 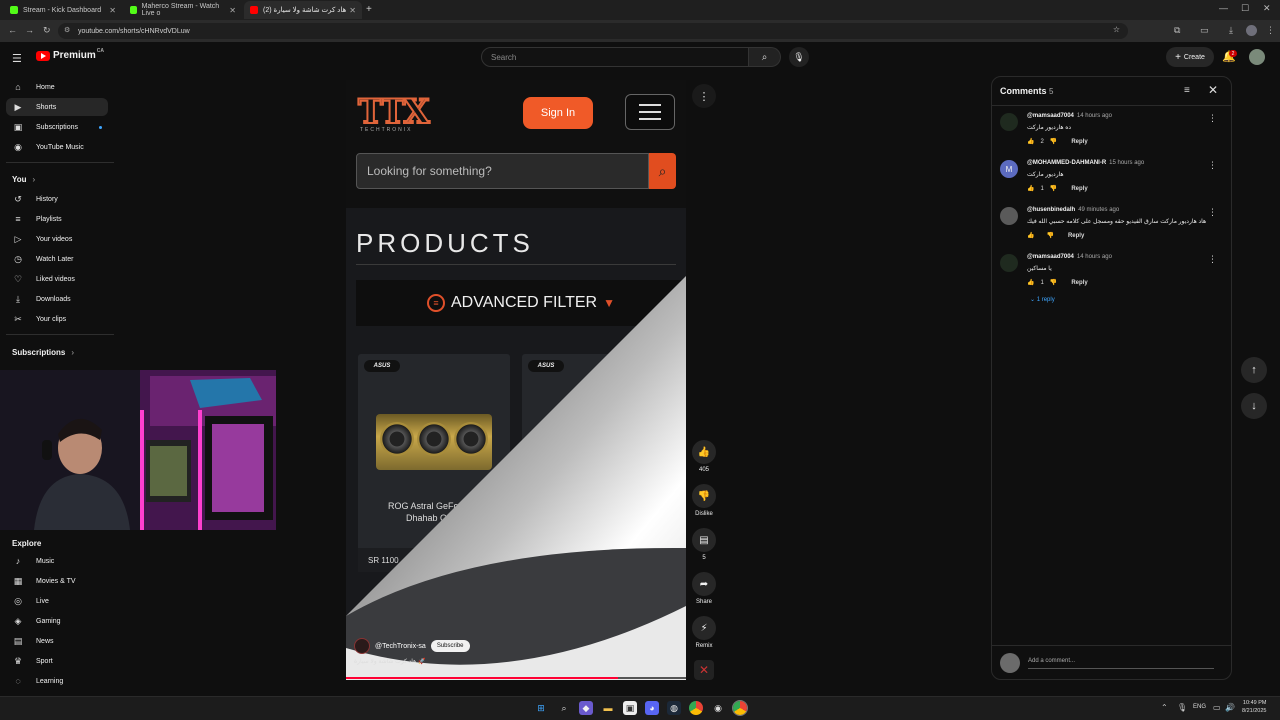 I want to click on sidebar-item-live: ◎ Live, so click(x=57, y=601).